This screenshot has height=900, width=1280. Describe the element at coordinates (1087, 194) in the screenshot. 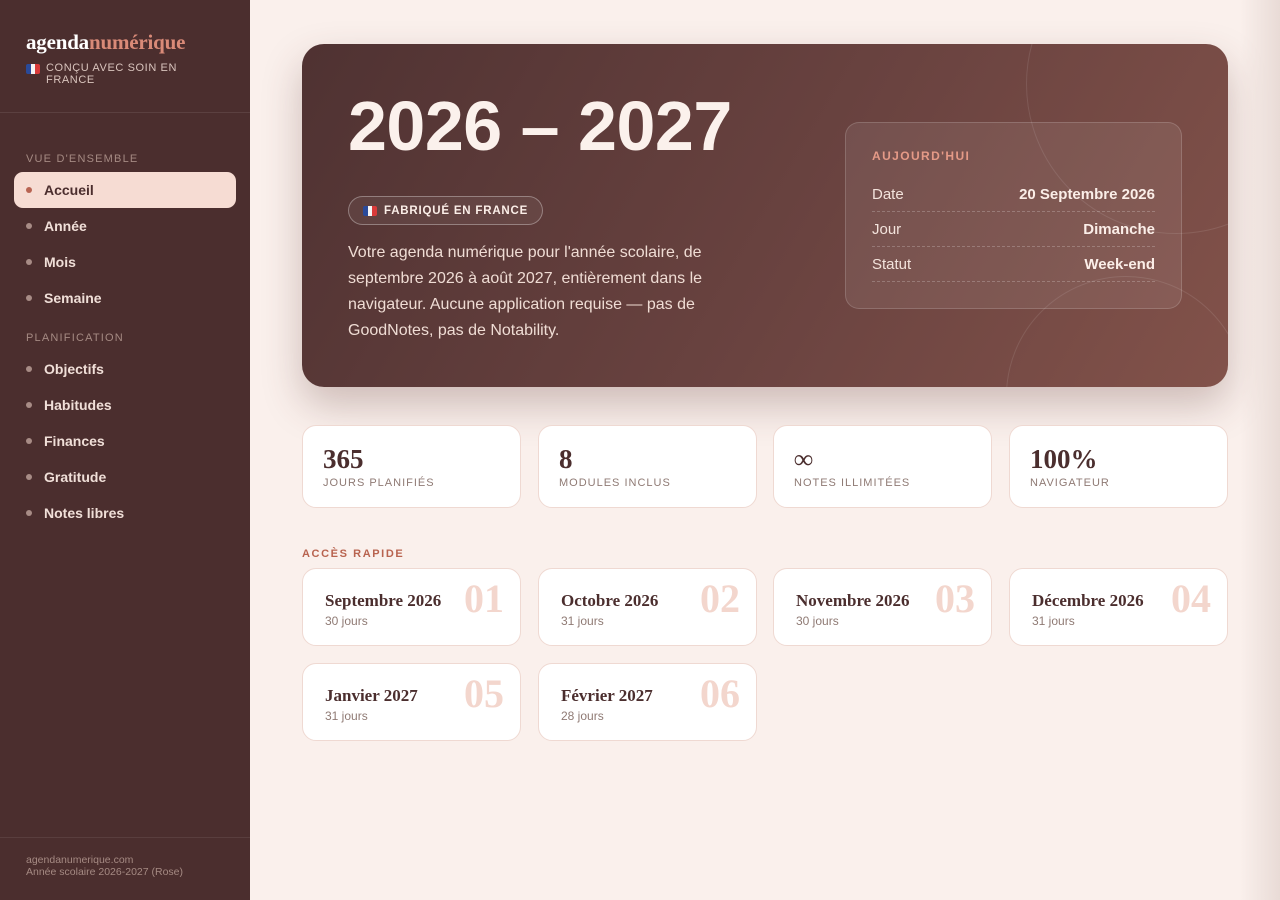

I see `today-row-value: 20 Septembre 2026` at that location.